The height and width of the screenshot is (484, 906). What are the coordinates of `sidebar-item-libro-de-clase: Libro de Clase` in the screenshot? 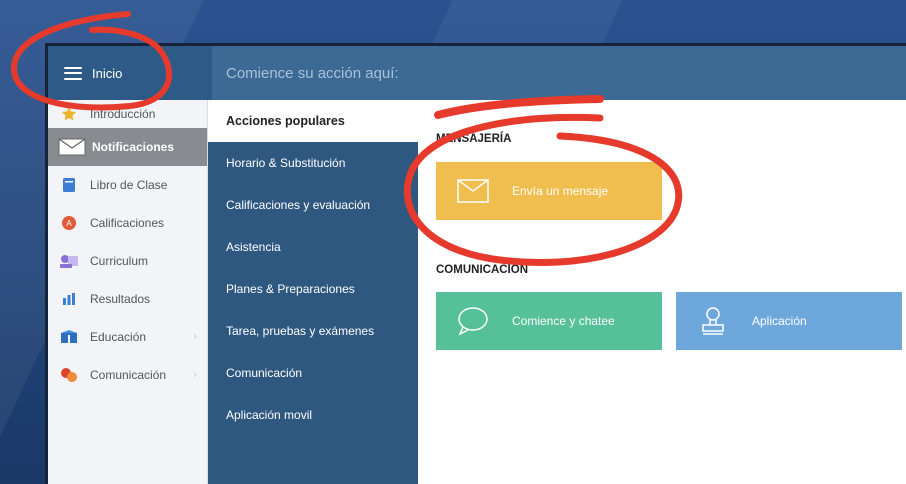 It's located at (127, 185).